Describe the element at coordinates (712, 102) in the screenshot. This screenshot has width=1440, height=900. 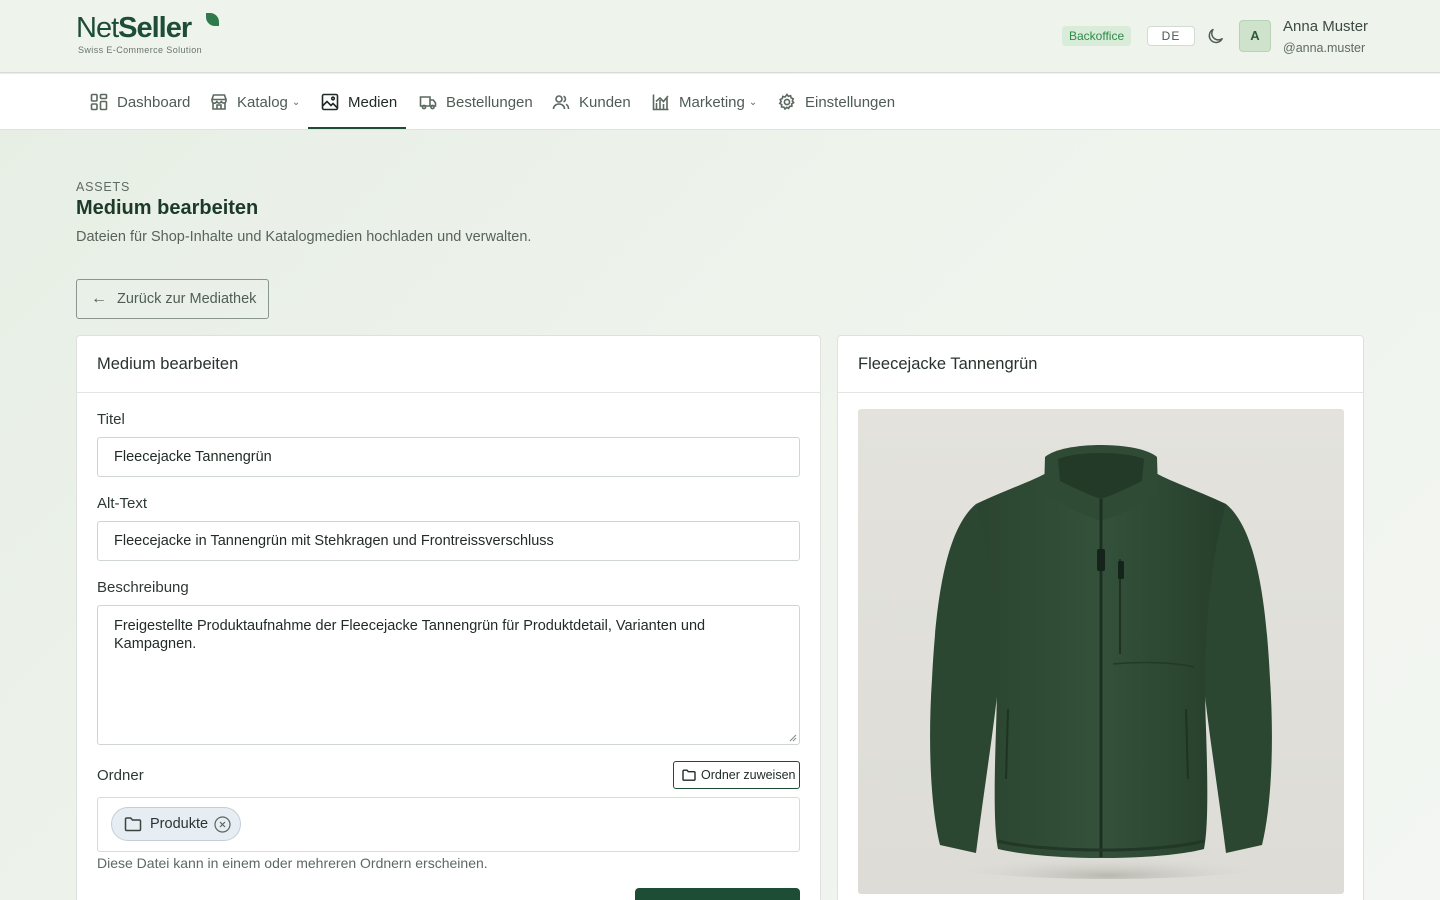
I see `nav-label: Marketing` at that location.